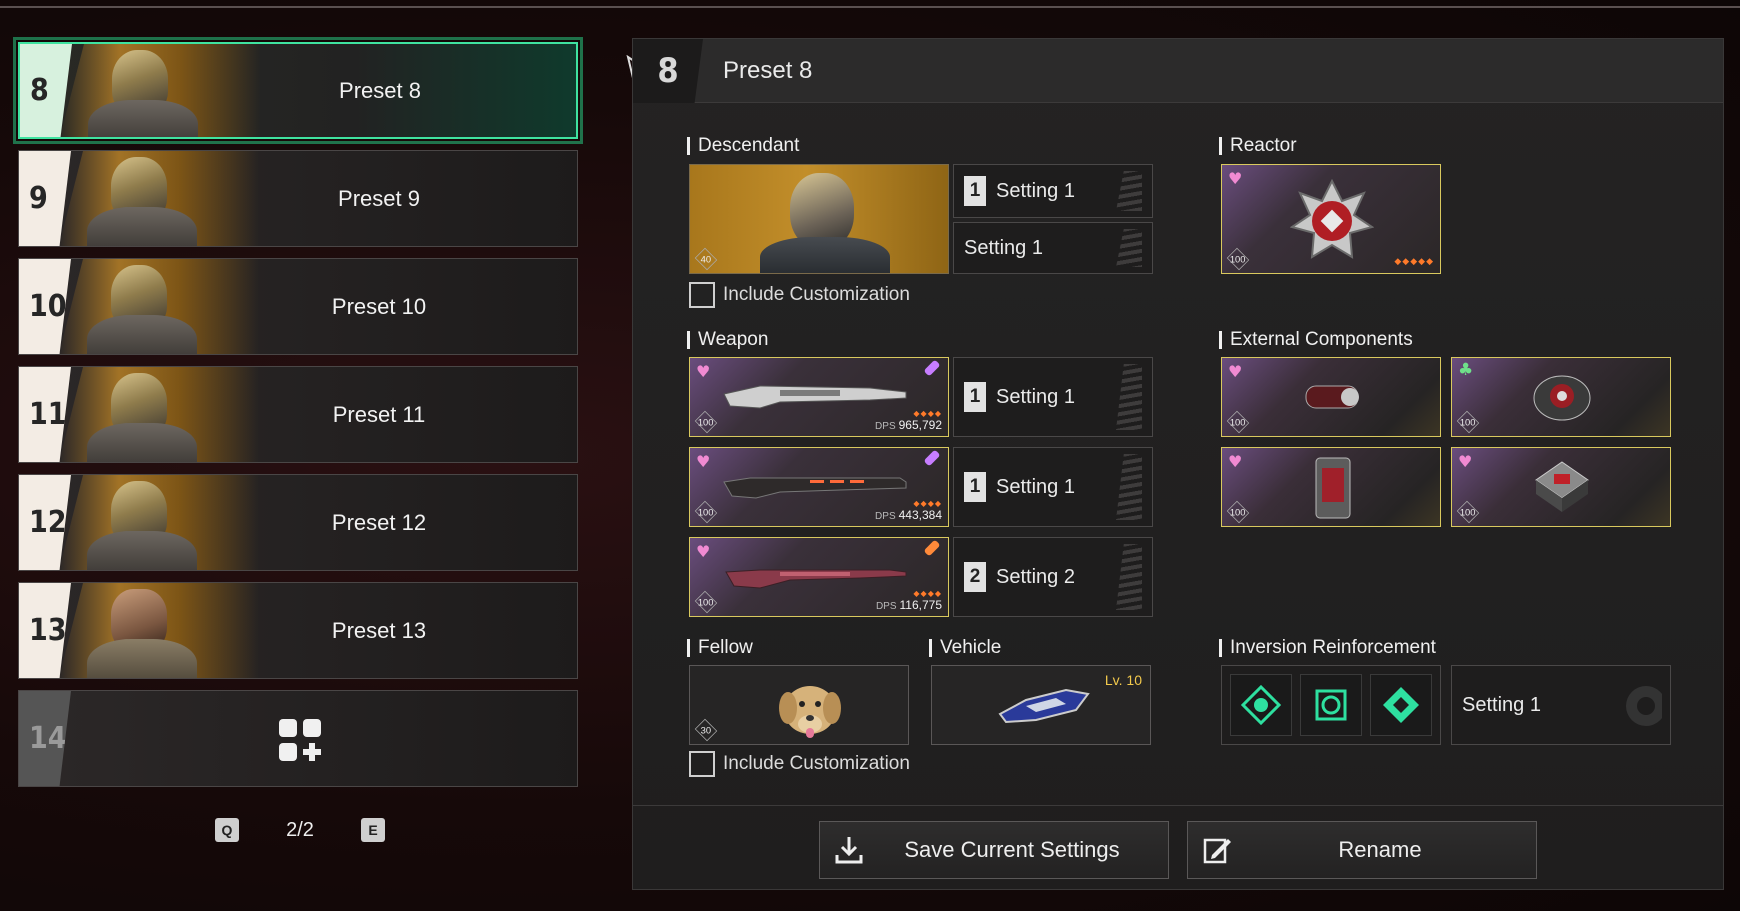  I want to click on preset-label: Preset 9, so click(379, 198).